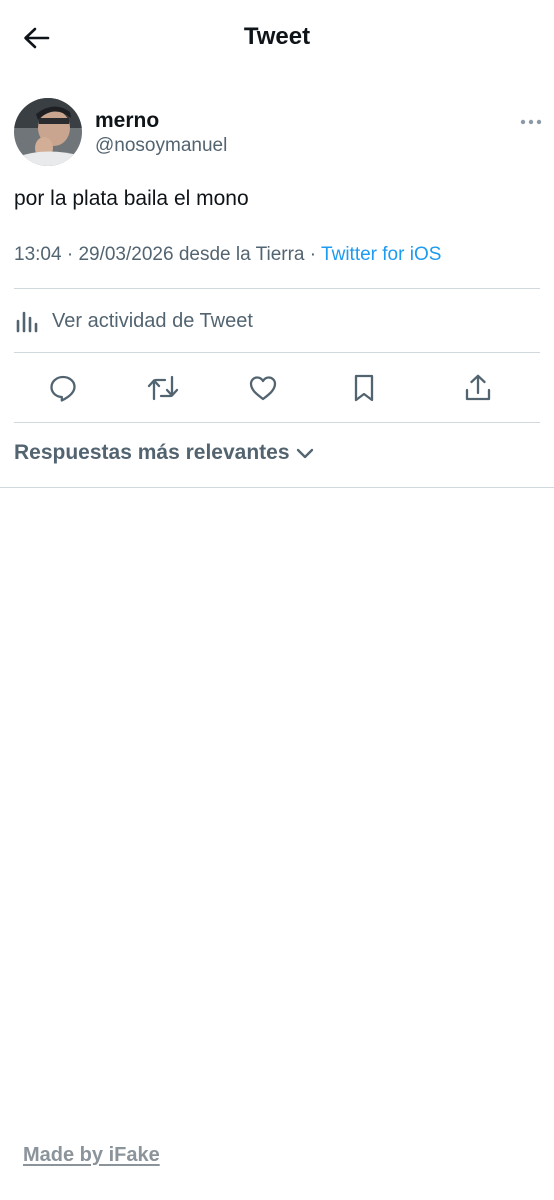 The image size is (554, 1200). I want to click on tweet-location: desde la Tierra, so click(241, 254).